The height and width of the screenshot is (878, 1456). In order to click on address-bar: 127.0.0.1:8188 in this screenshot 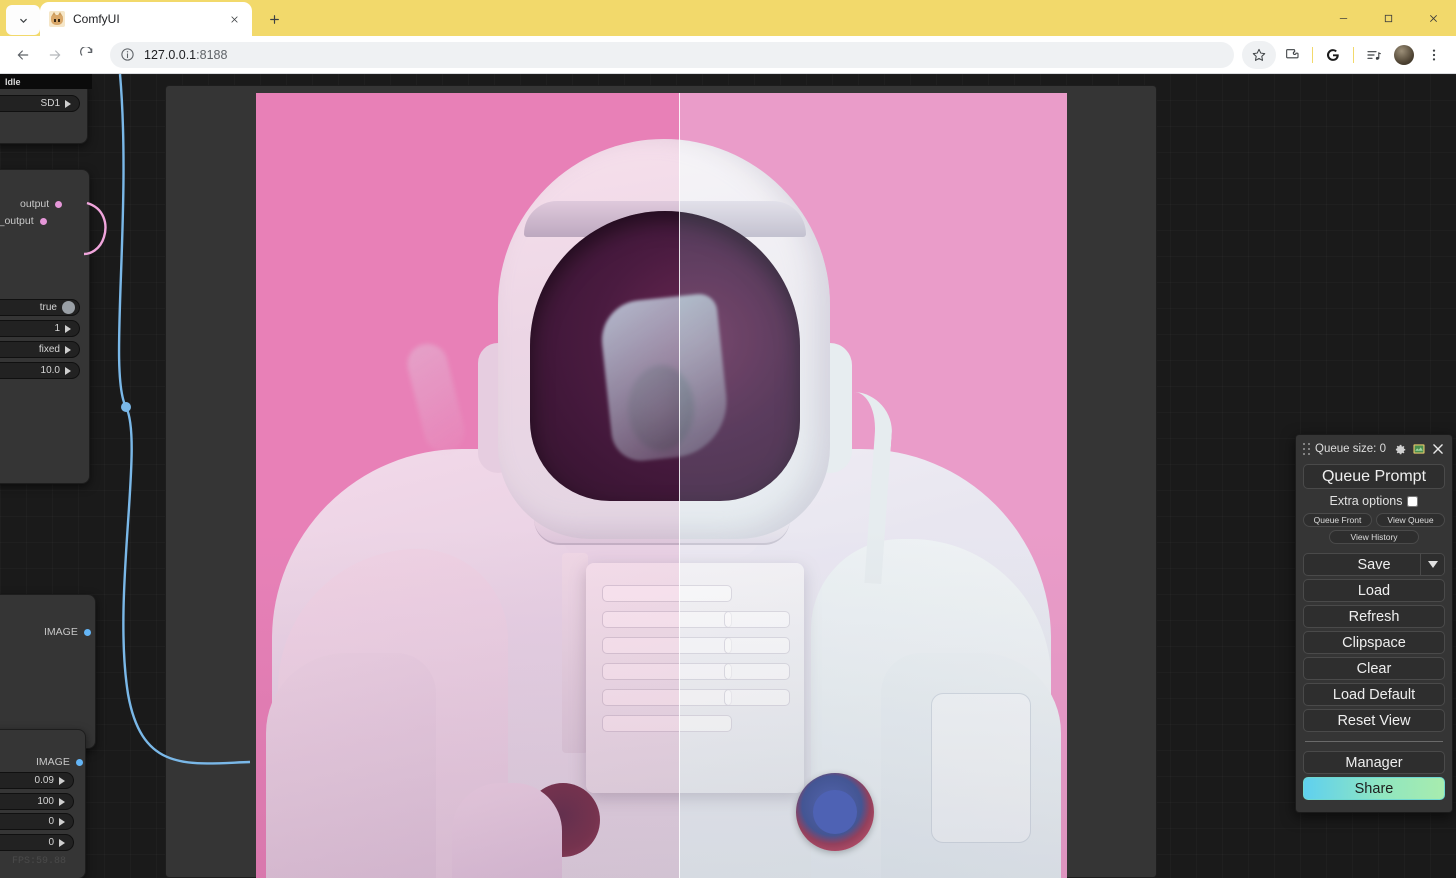, I will do `click(672, 54)`.